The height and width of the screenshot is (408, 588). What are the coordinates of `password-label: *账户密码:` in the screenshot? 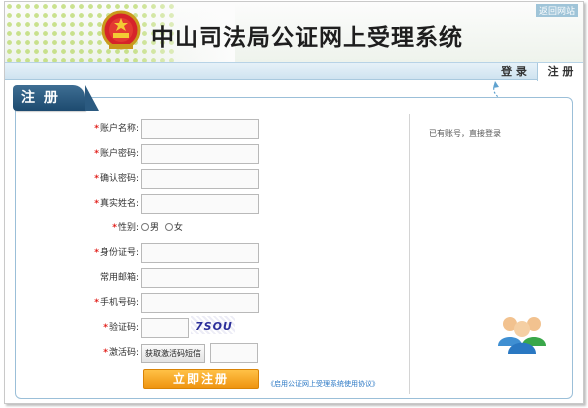 It's located at (74, 154).